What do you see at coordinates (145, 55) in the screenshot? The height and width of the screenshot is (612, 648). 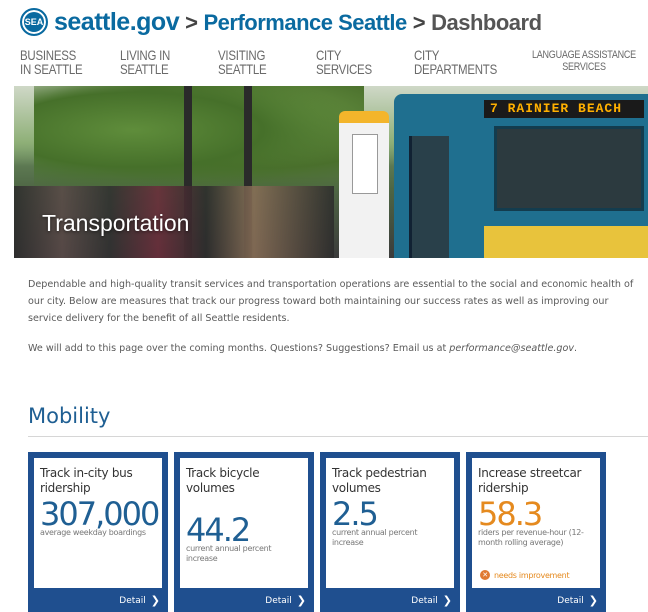 I see `nav-item-line: Living in` at bounding box center [145, 55].